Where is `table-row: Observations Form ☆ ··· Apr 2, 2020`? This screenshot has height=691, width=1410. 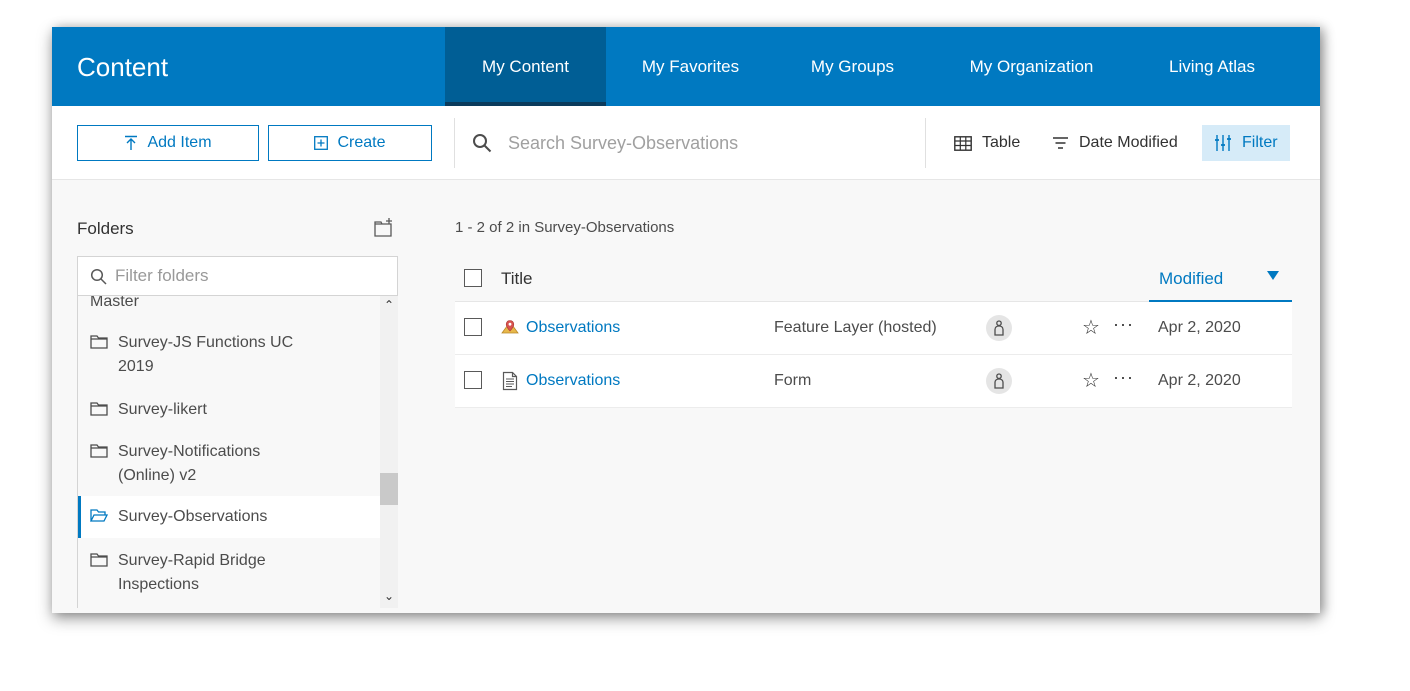
table-row: Observations Form ☆ ··· Apr 2, 2020 is located at coordinates (873, 381).